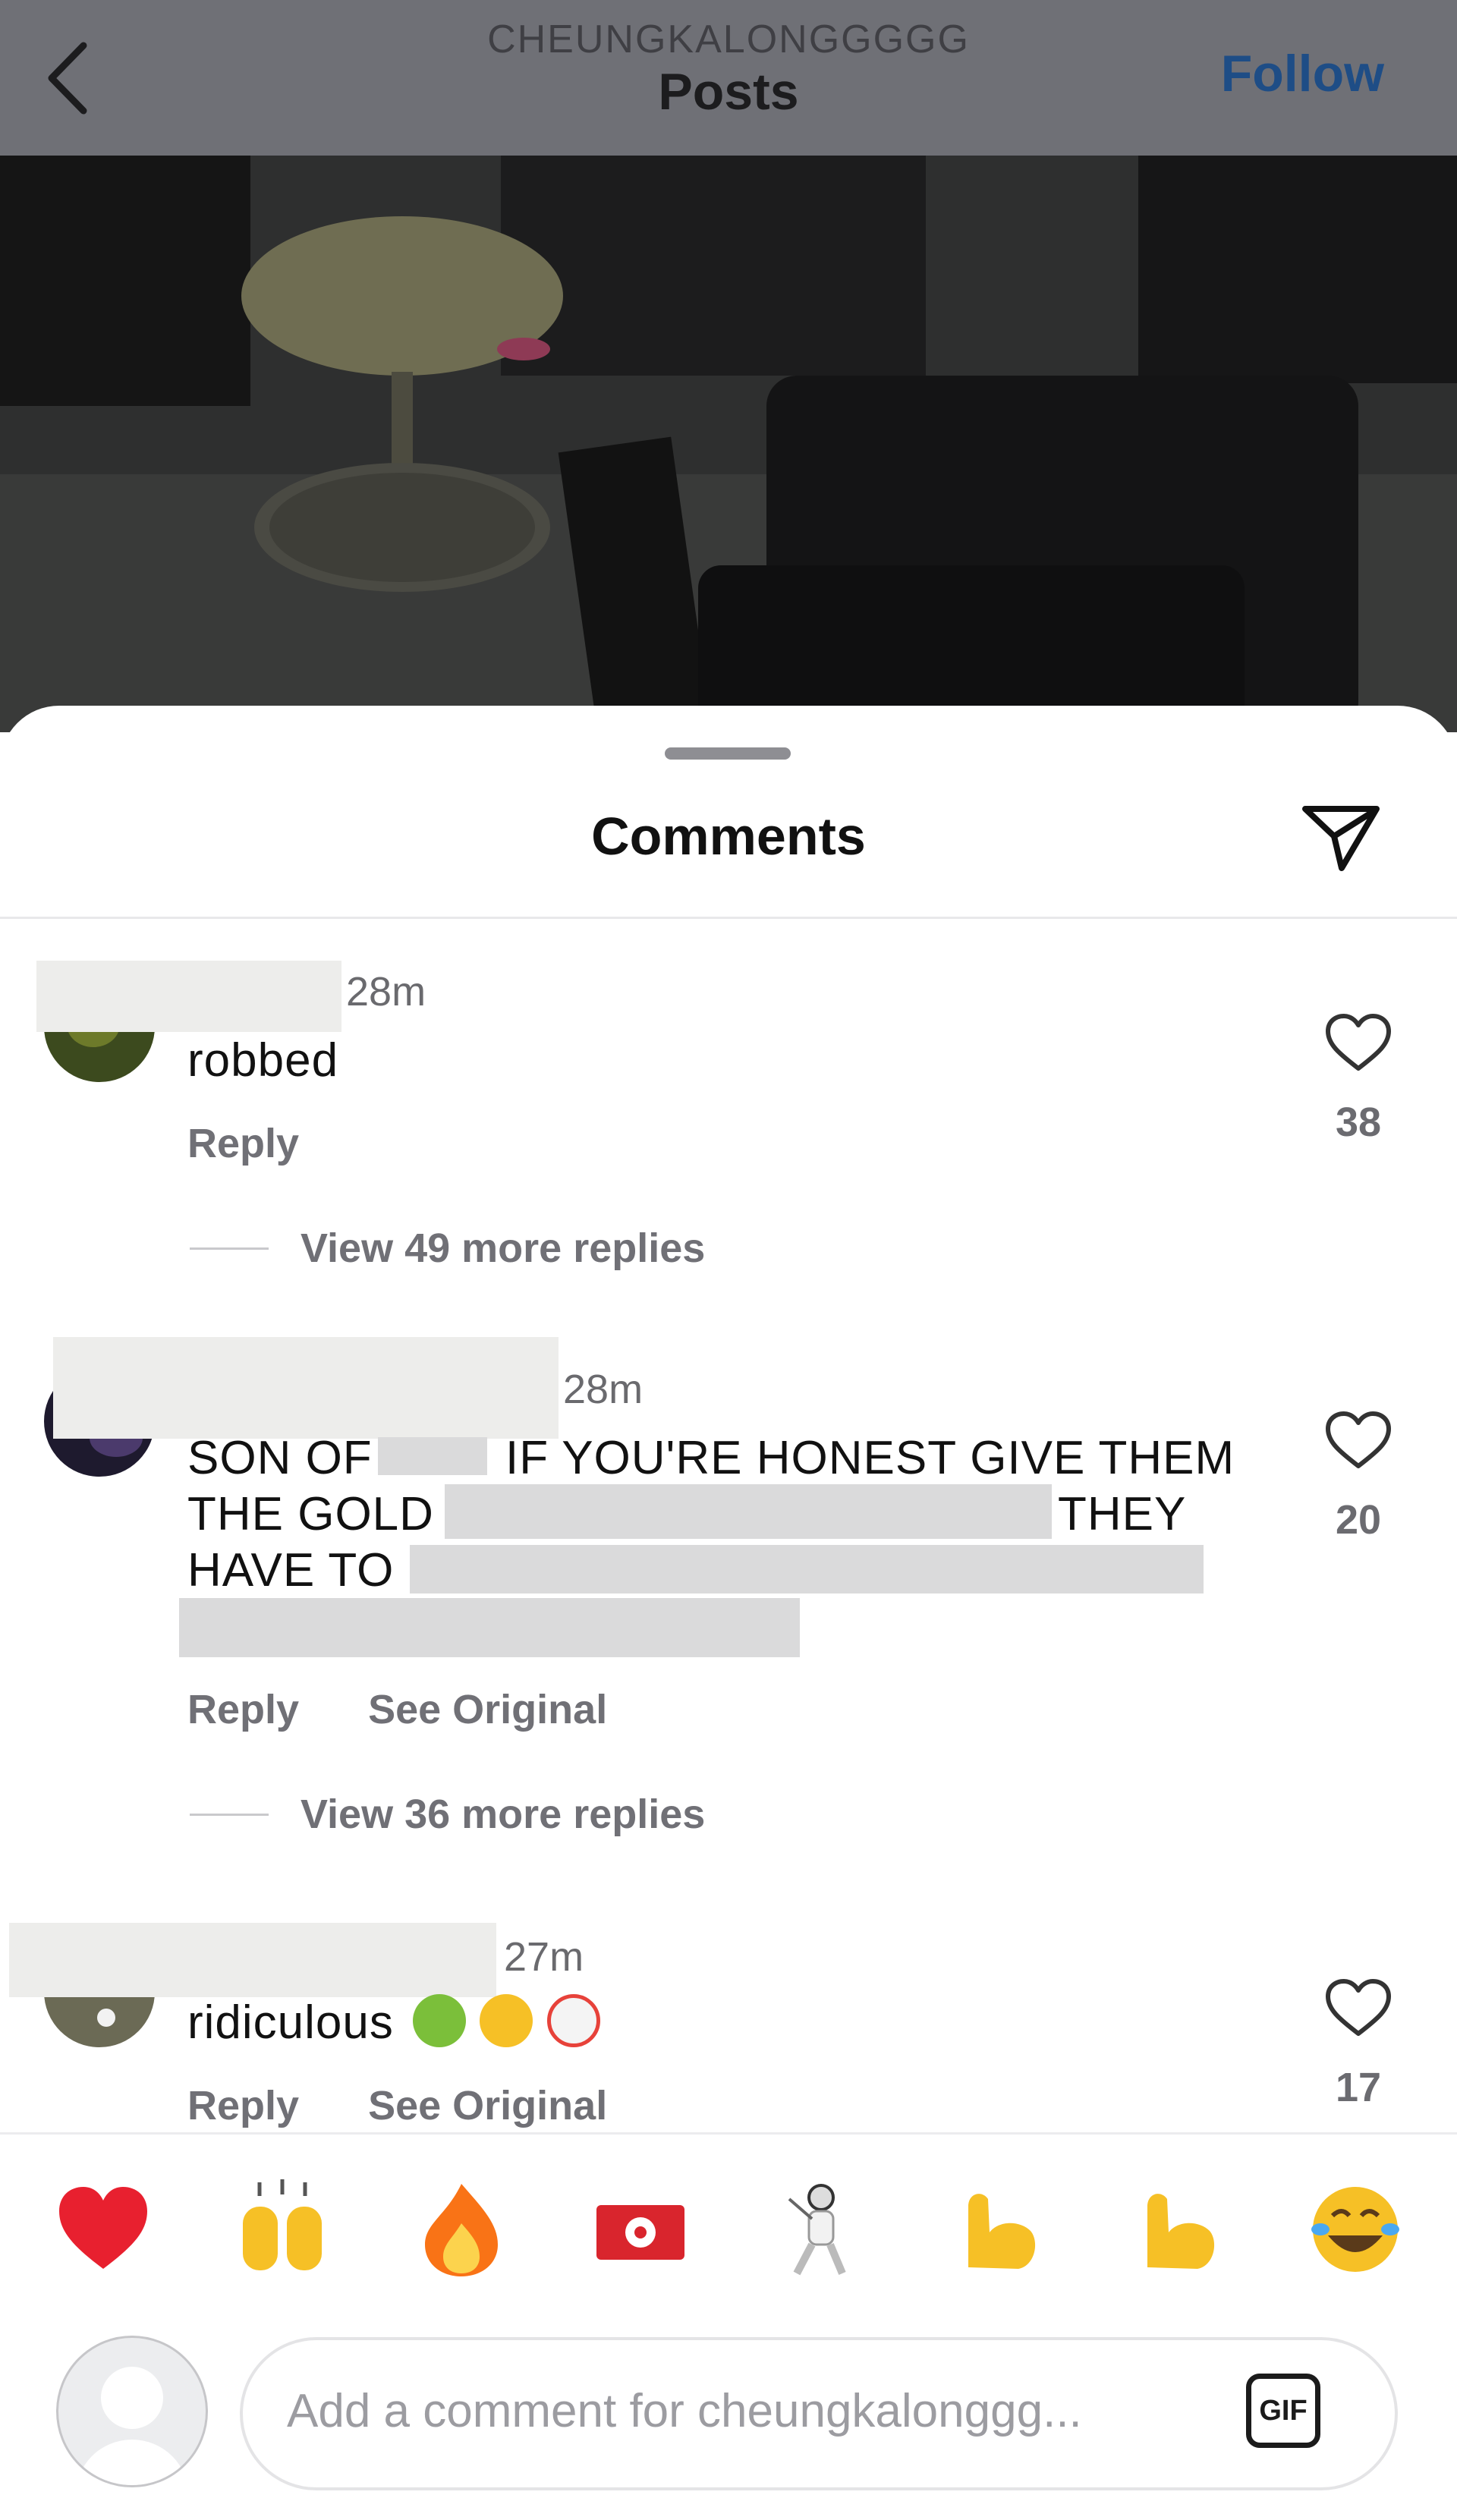 The height and width of the screenshot is (2520, 1457). Describe the element at coordinates (573, 2020) in the screenshot. I see `clown-face-emoji` at that location.